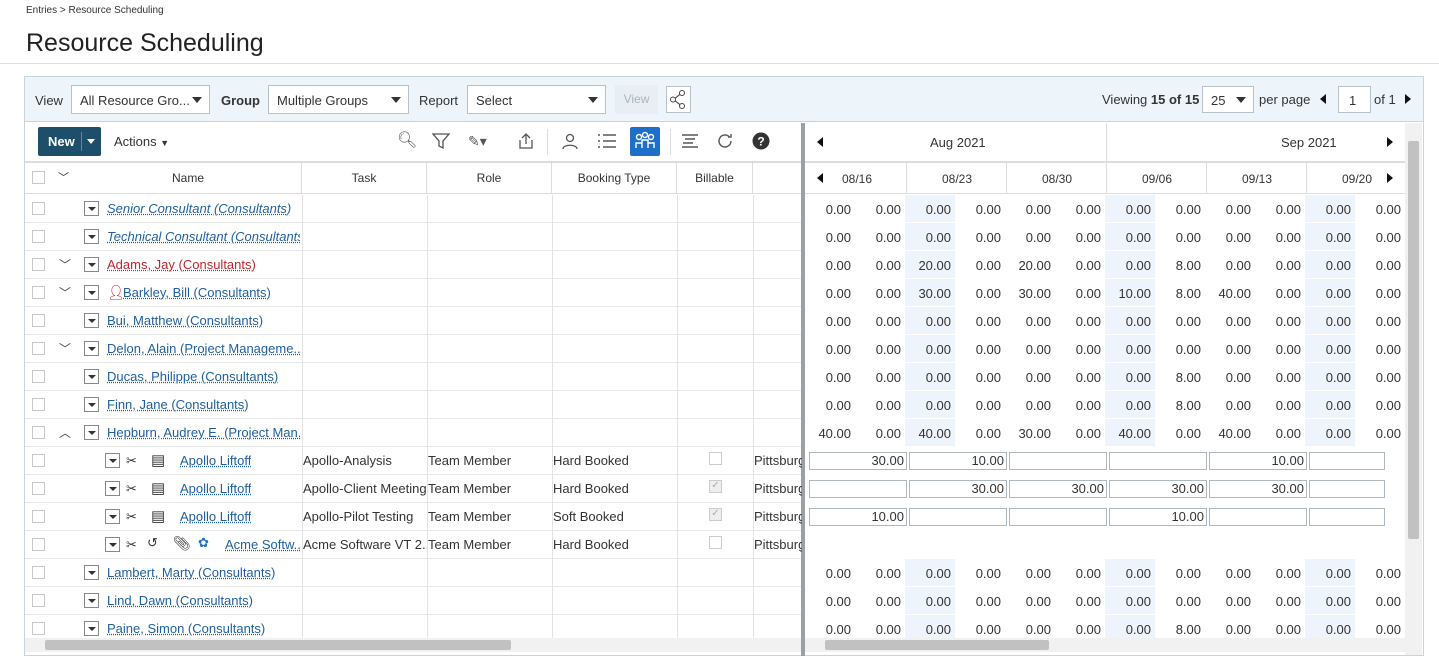 This screenshot has width=1439, height=662. I want to click on export-icon, so click(526, 143).